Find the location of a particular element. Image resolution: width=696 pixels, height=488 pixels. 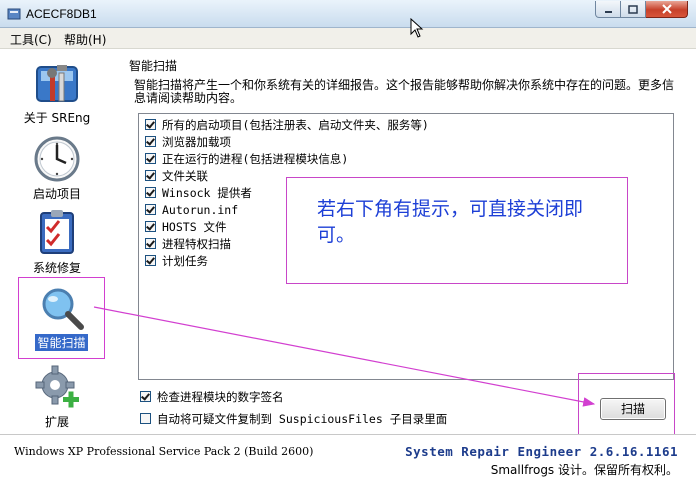

list-item: 浏览器加载项 is located at coordinates (188, 141).